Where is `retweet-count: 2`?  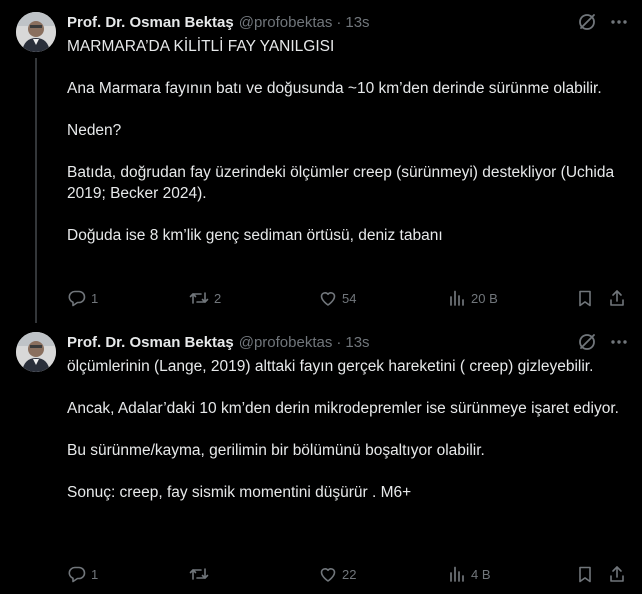 retweet-count: 2 is located at coordinates (218, 298).